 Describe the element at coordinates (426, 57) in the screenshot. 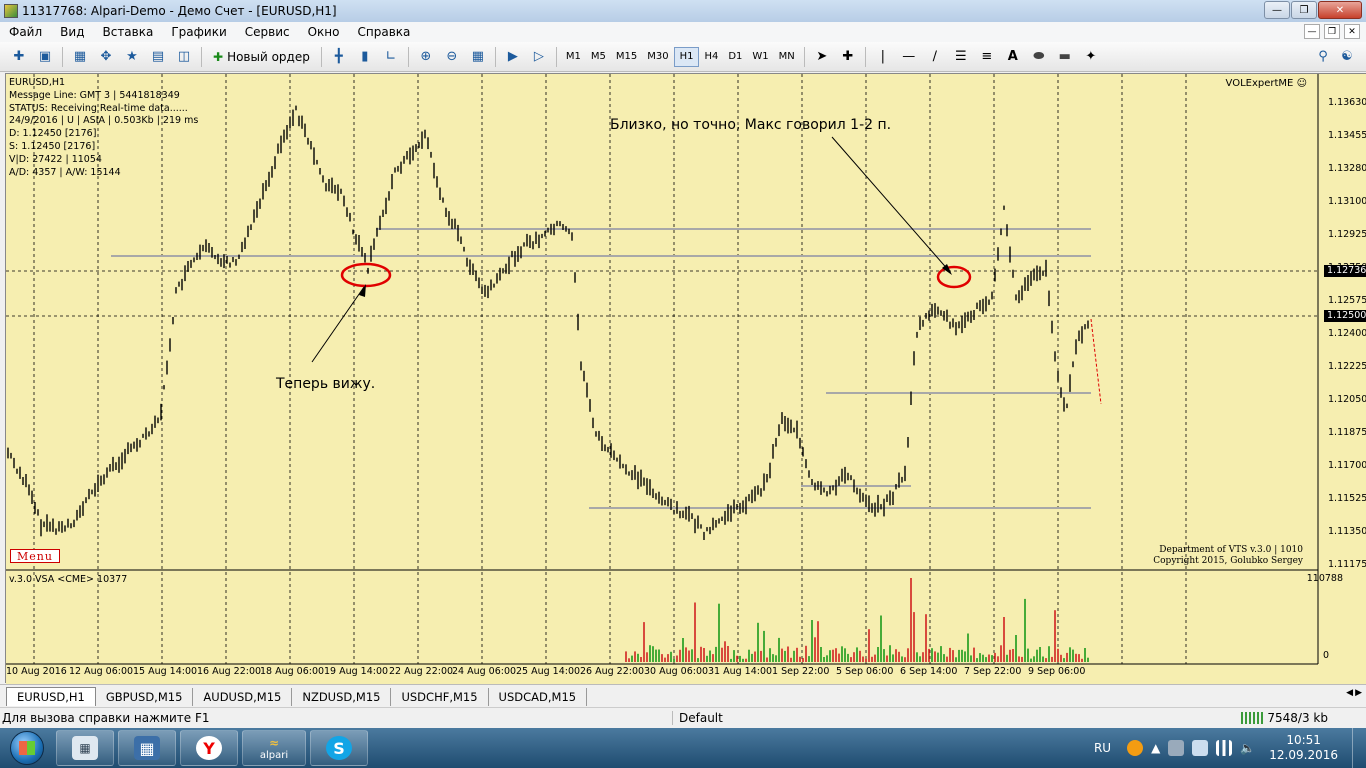

I see `zoom-in-icon: ⊕` at that location.